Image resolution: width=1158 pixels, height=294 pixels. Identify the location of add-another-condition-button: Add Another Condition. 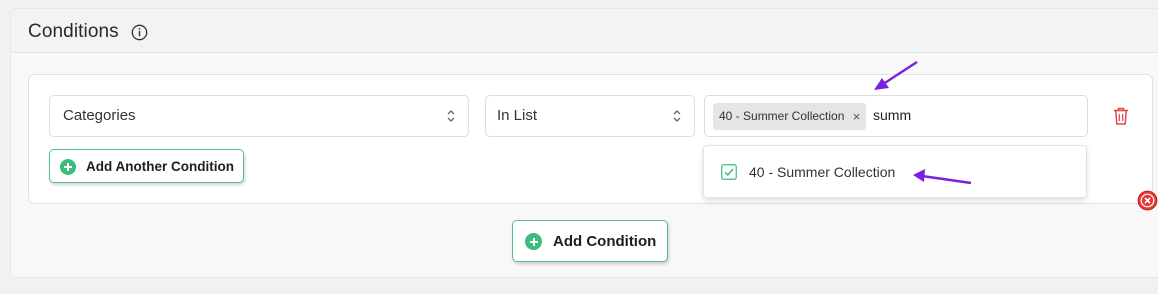
(146, 166).